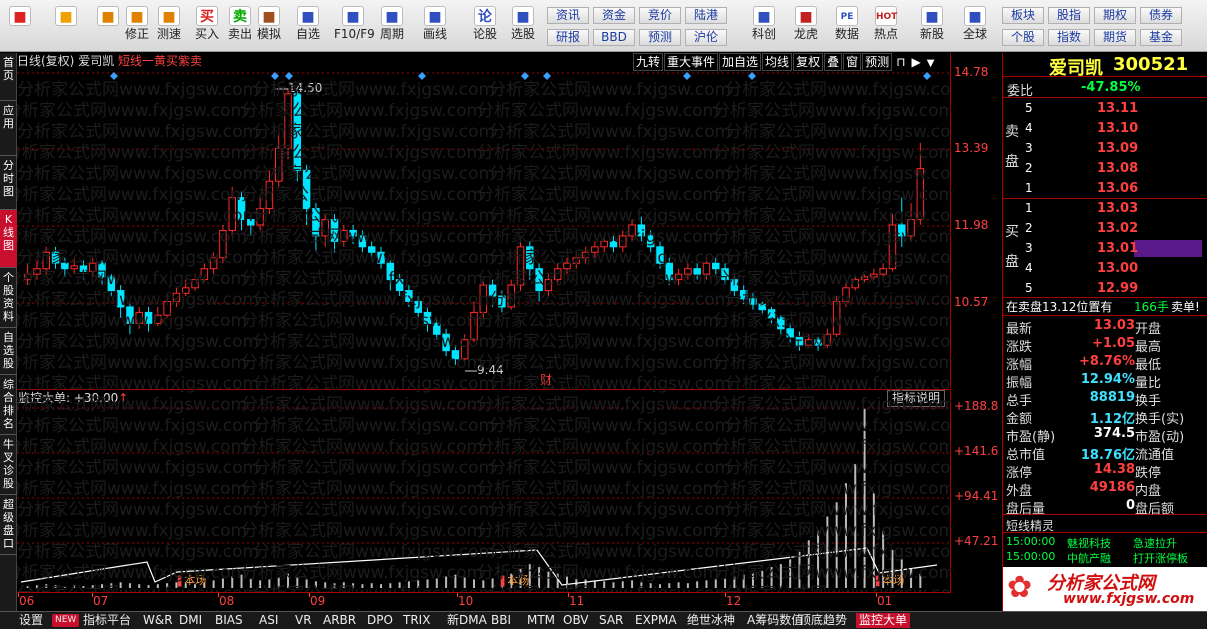 The height and width of the screenshot is (629, 1207). I want to click on quick-button-债券: 债券, so click(1161, 15).